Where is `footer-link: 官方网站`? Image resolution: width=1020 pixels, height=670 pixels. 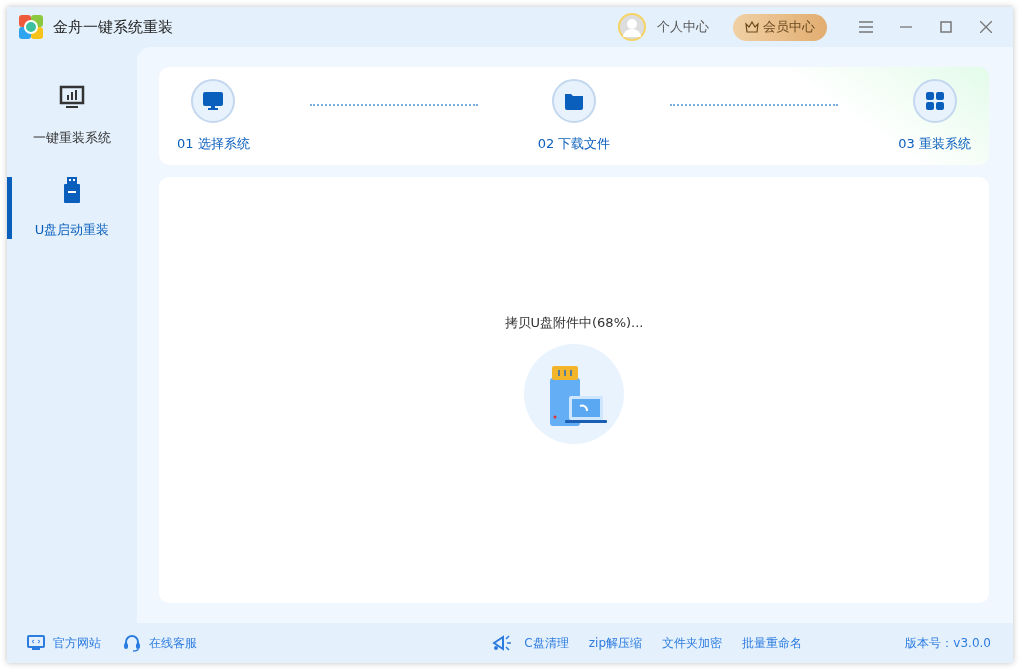 footer-link: 官方网站 is located at coordinates (64, 643).